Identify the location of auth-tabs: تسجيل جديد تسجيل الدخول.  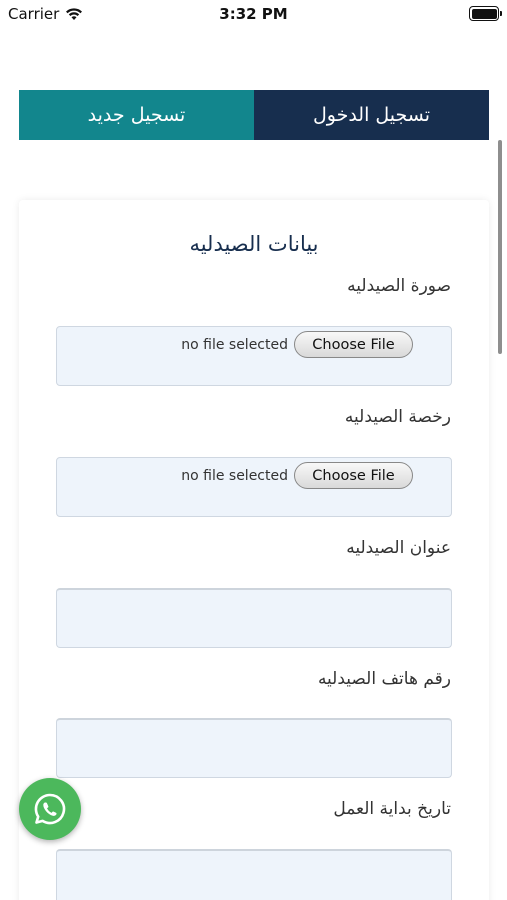
(254, 115).